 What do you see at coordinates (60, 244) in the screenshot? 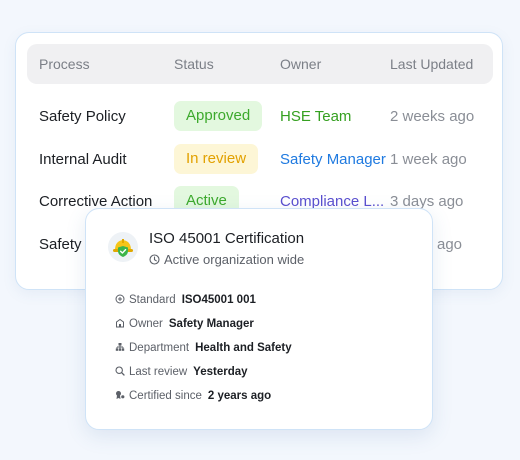
I see `process-name: Safety` at bounding box center [60, 244].